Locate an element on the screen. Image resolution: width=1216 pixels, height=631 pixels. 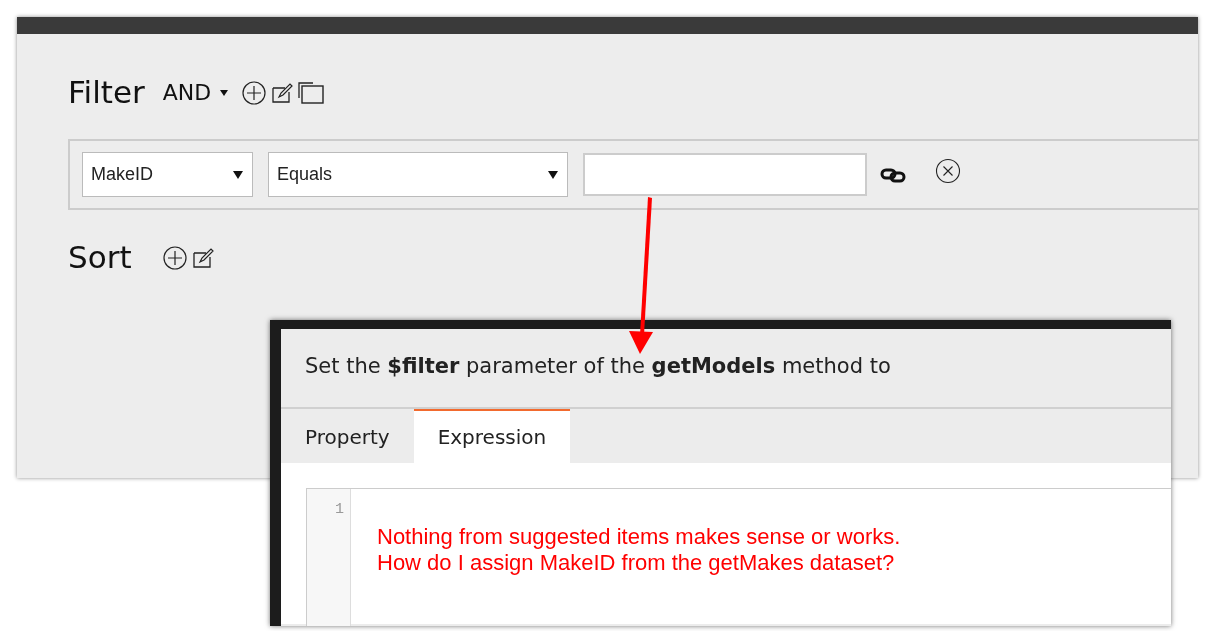
operator-select: Equals is located at coordinates (418, 174).